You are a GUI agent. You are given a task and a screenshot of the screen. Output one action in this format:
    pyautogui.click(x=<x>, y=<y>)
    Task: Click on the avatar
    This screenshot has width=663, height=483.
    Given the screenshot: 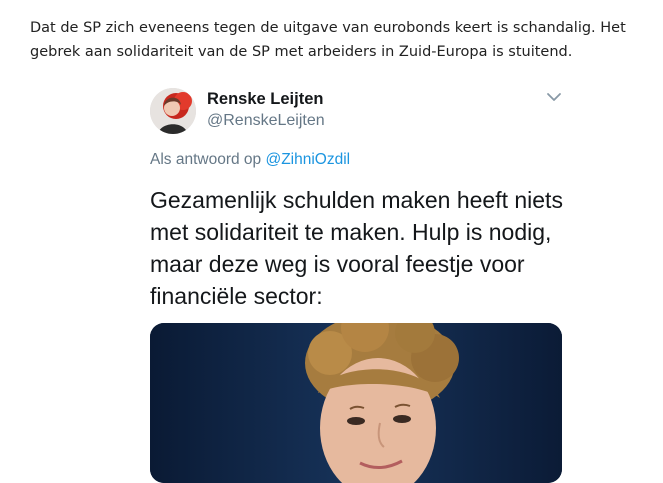 What is the action you would take?
    pyautogui.click(x=173, y=111)
    